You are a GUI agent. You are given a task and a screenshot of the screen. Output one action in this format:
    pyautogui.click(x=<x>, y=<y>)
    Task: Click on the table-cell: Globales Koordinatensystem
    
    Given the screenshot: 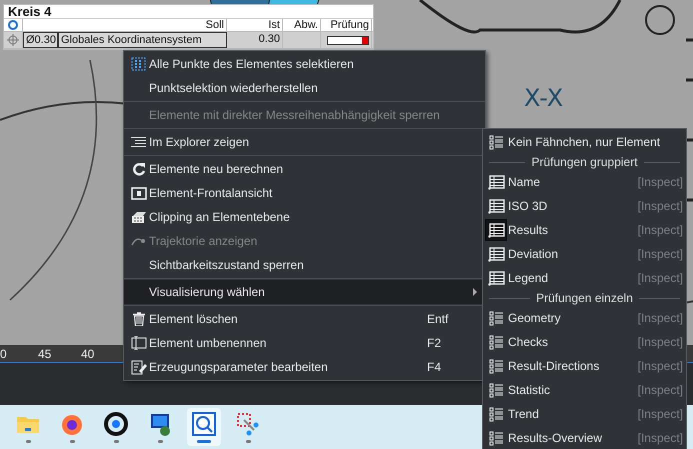 What is the action you would take?
    pyautogui.click(x=142, y=40)
    